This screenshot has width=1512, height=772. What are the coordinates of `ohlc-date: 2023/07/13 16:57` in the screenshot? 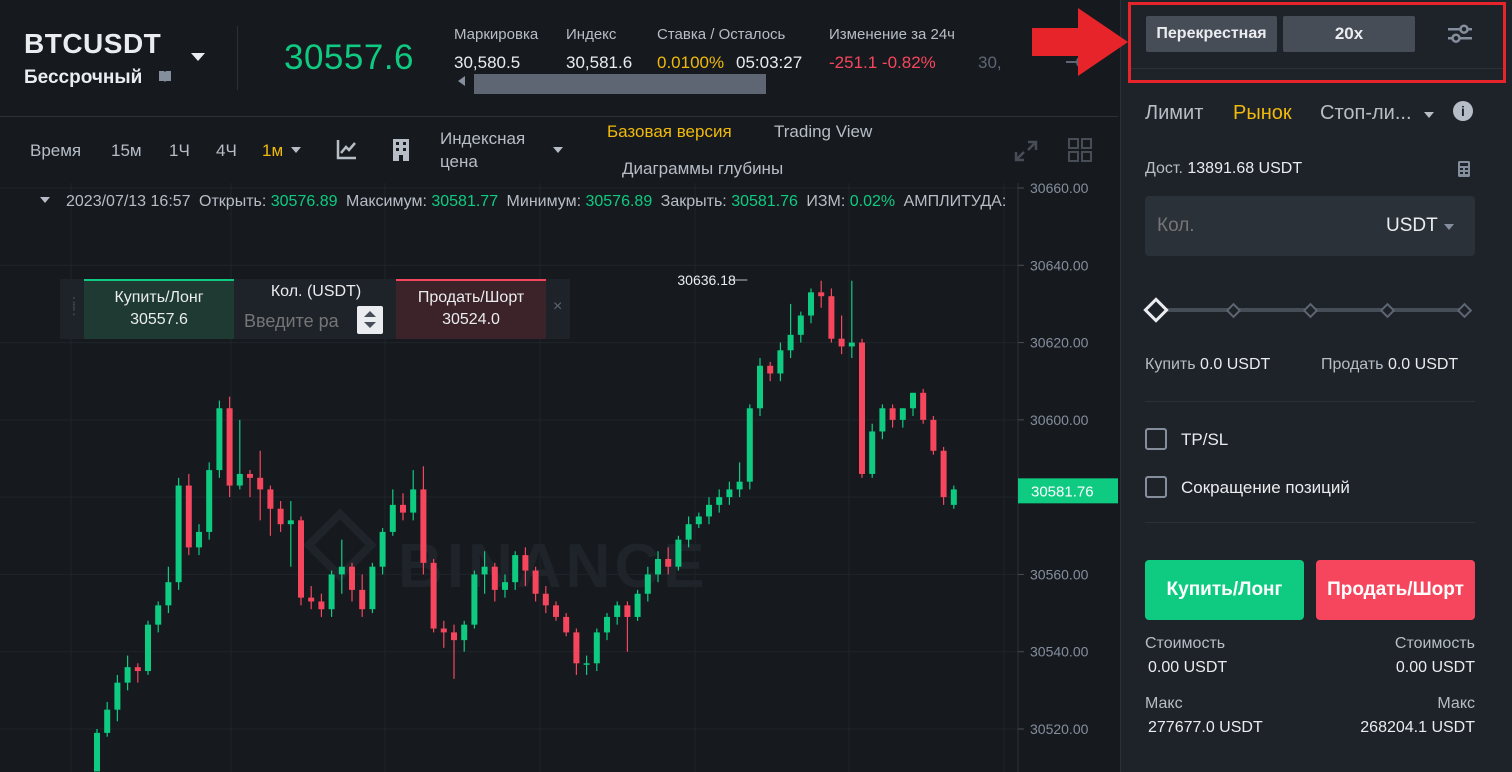 It's located at (128, 201).